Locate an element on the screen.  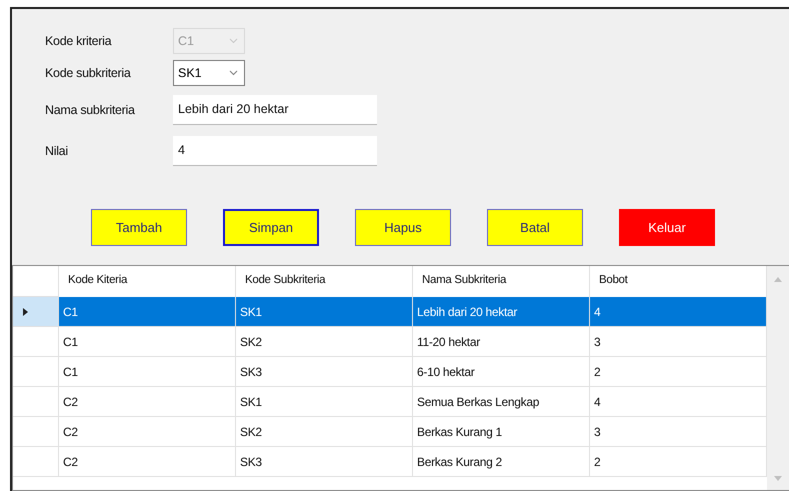
table-cell: 4 is located at coordinates (678, 312).